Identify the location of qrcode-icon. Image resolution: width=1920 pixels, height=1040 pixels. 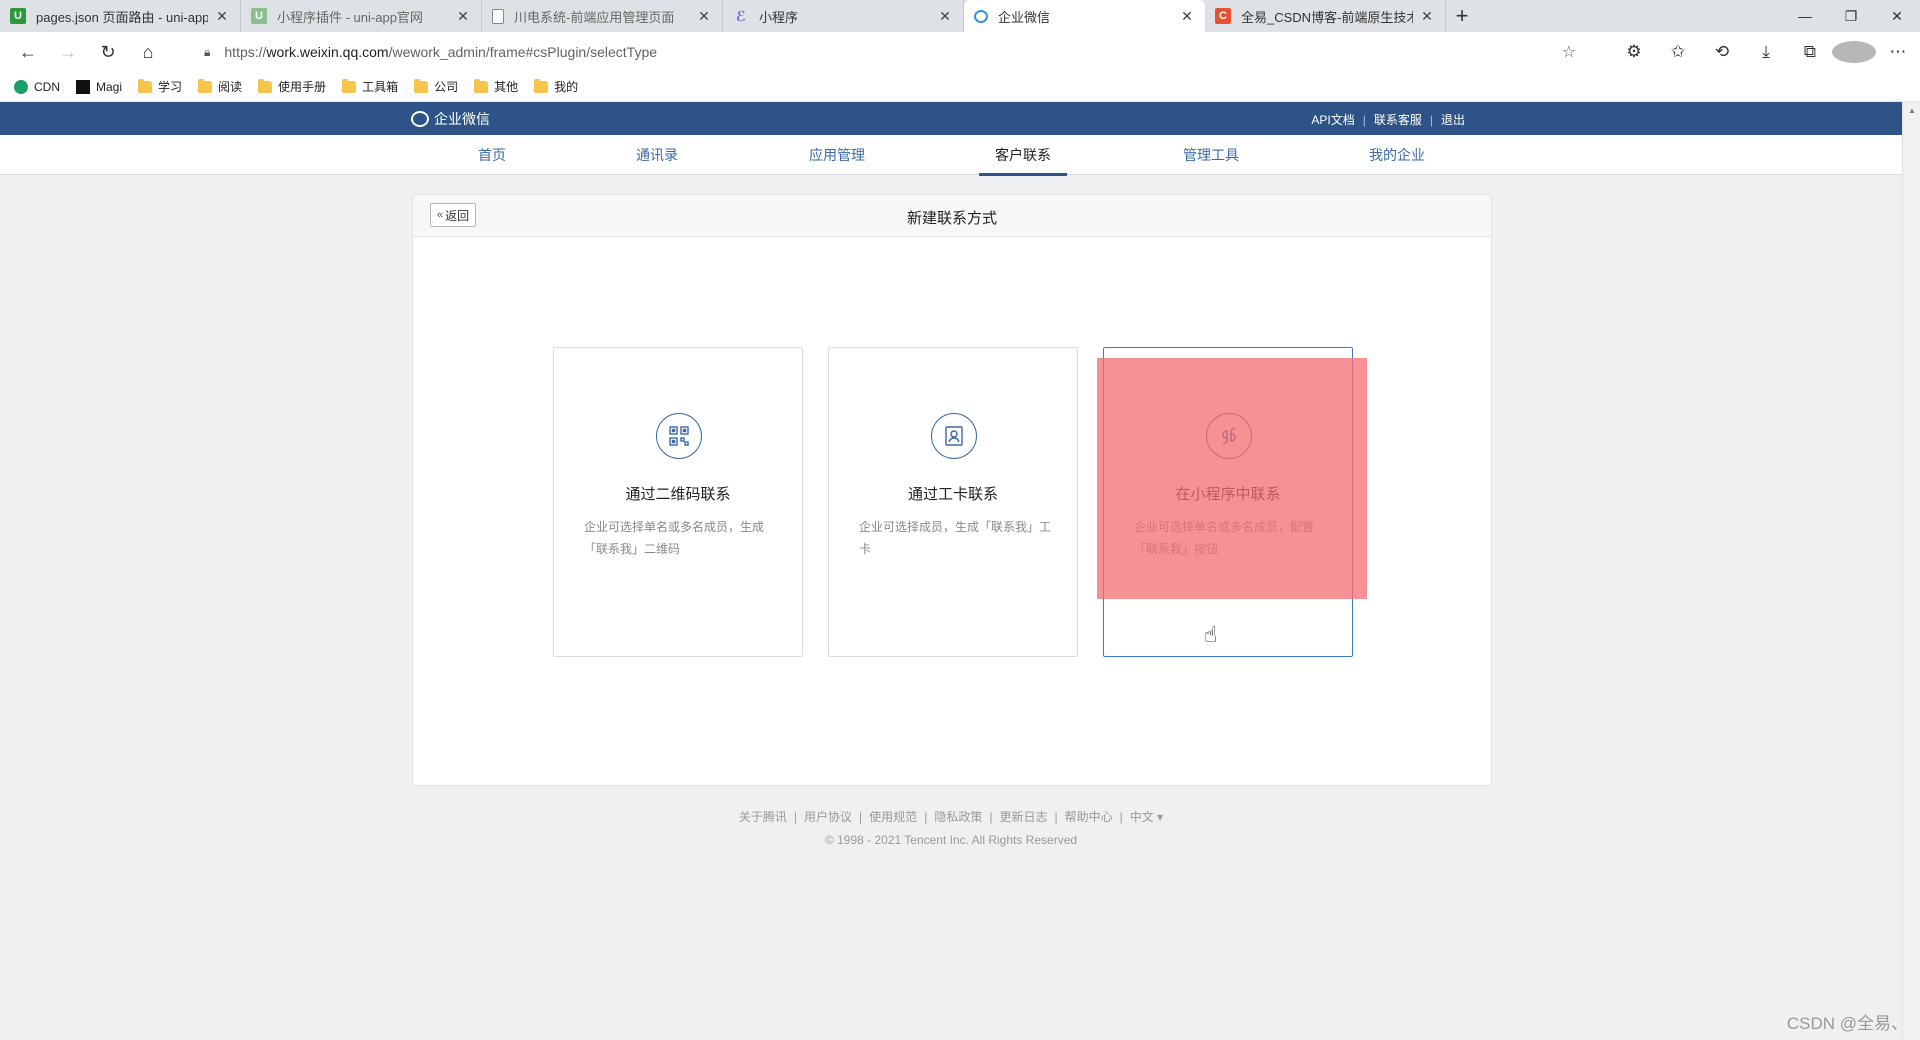
(679, 436).